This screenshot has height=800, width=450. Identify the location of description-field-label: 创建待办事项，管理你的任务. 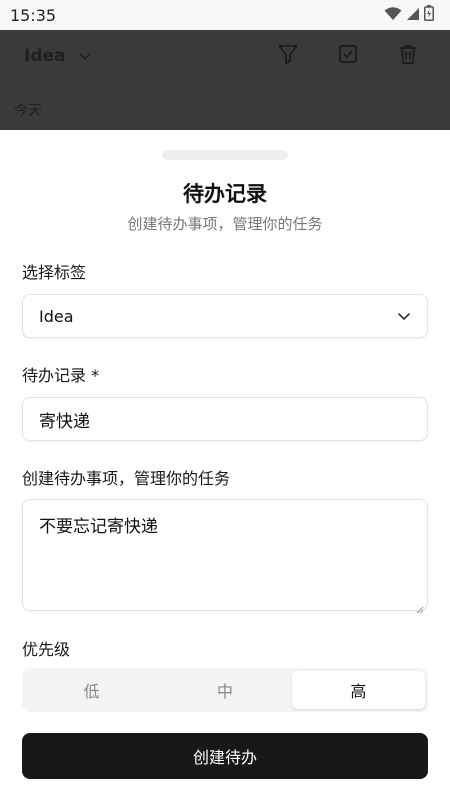
(126, 478).